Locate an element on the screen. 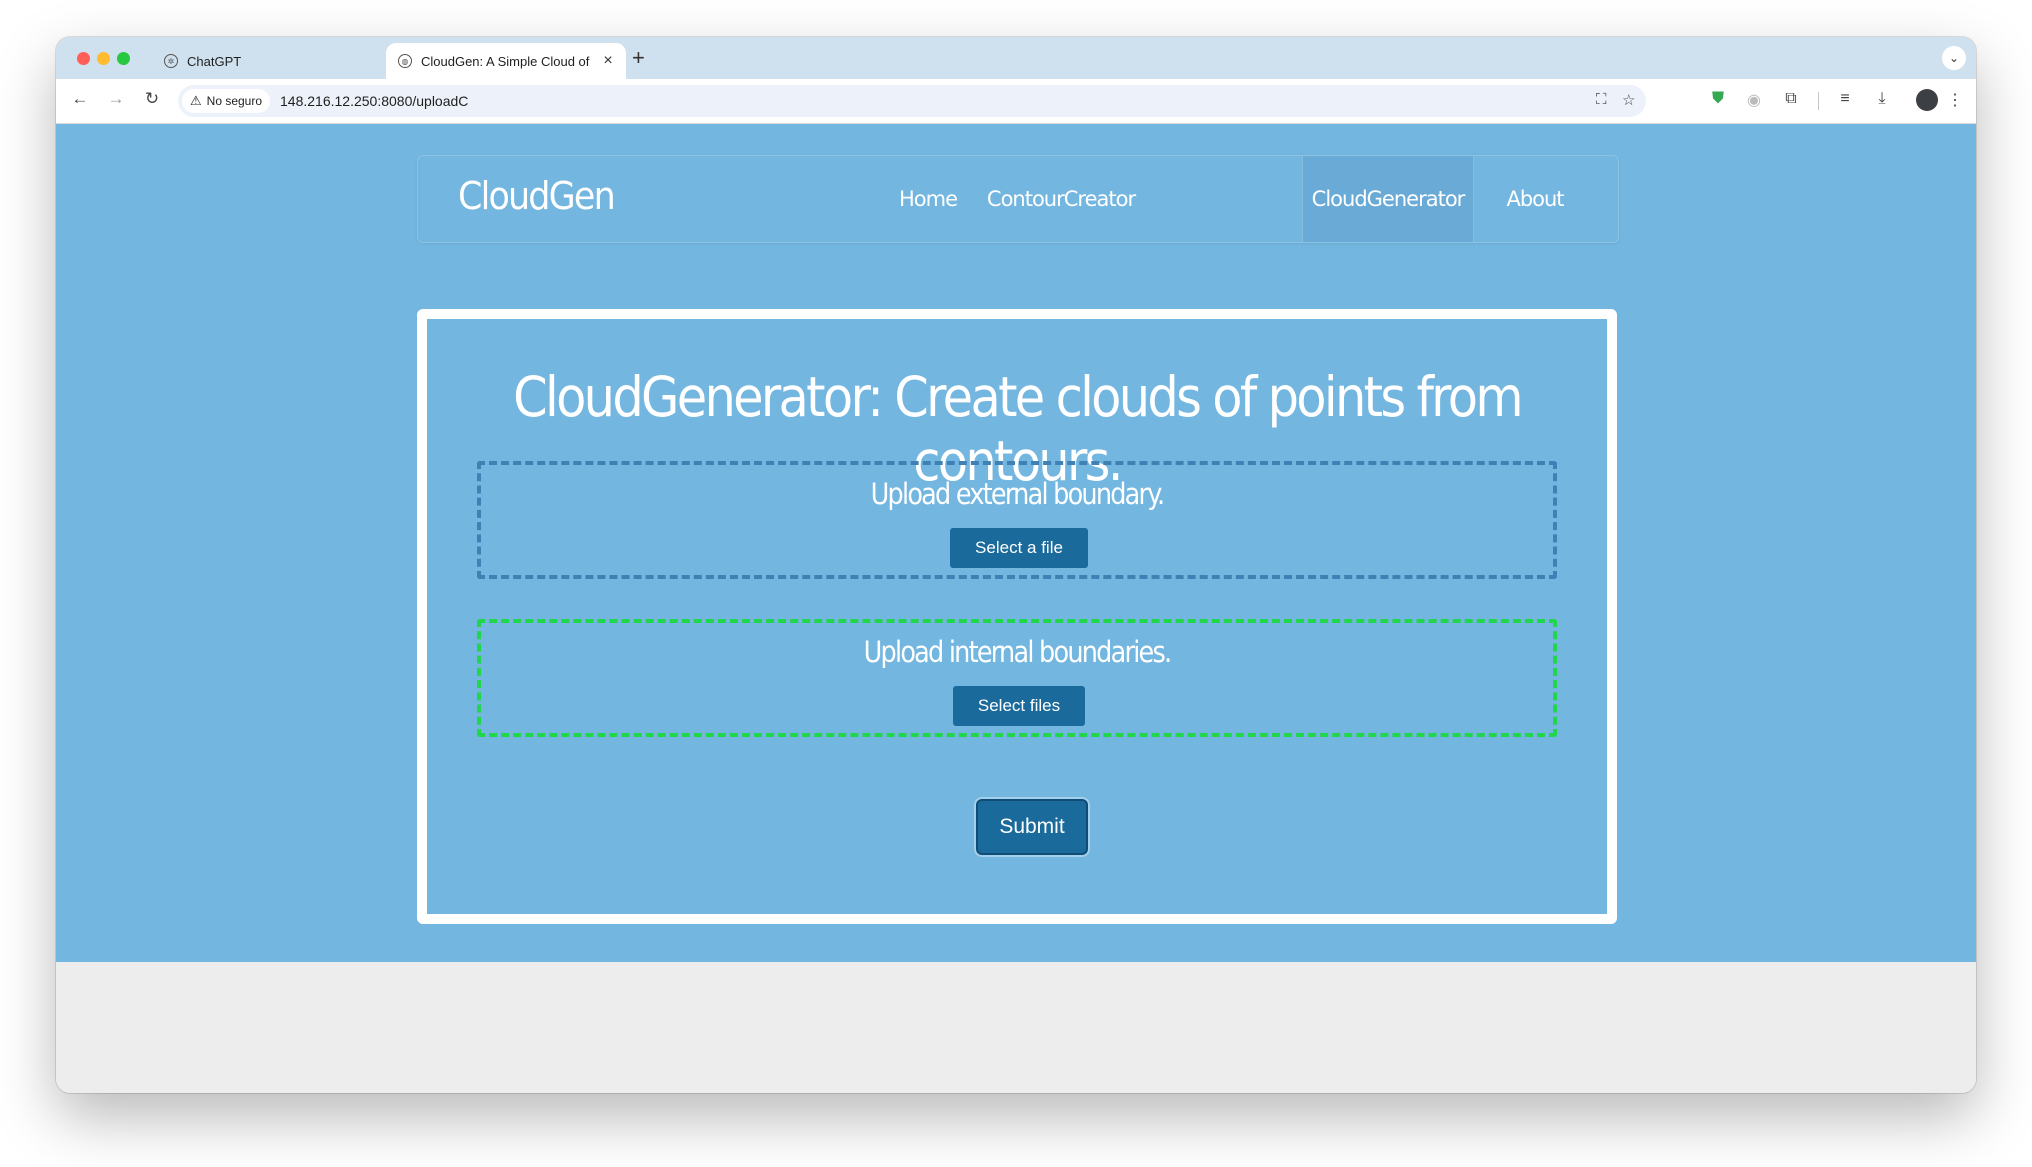 Image resolution: width=2032 pixels, height=1167 pixels. globe-favicon-icon: ◍ is located at coordinates (405, 61).